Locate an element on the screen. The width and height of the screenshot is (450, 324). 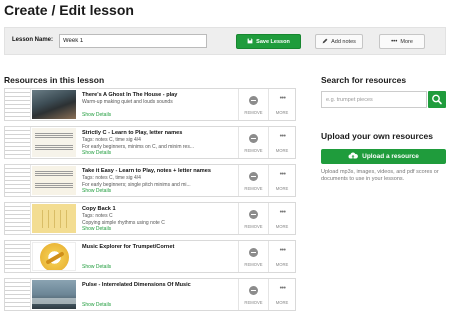
resource-description: Warm-up making quiet and louds sounds is located at coordinates (127, 102).